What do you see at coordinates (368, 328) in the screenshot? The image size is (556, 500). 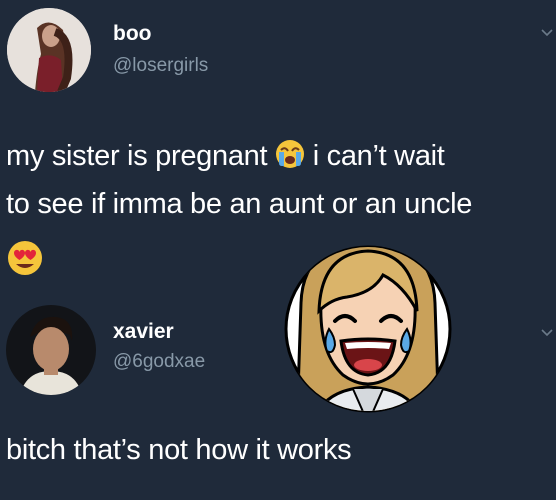 I see `laughing-crying-bitmoji-icon` at bounding box center [368, 328].